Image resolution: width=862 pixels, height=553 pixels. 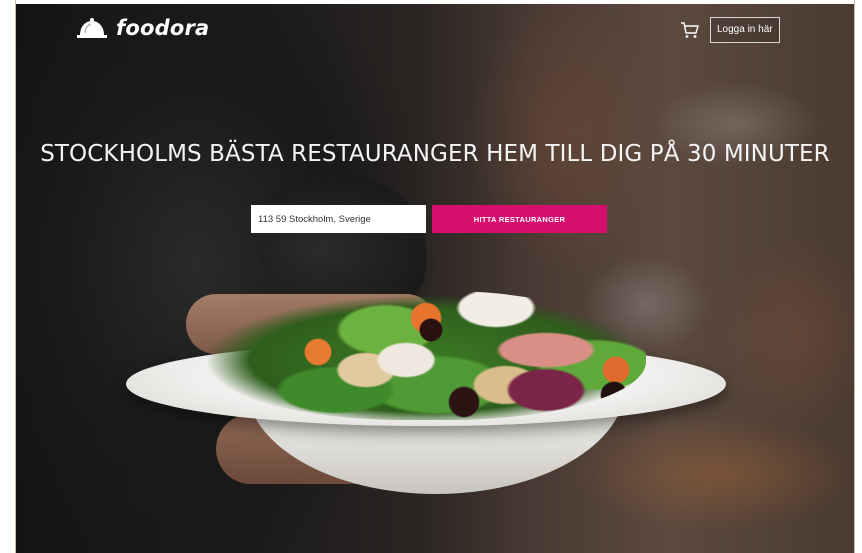 I want to click on logo-text: foodora, so click(x=163, y=28).